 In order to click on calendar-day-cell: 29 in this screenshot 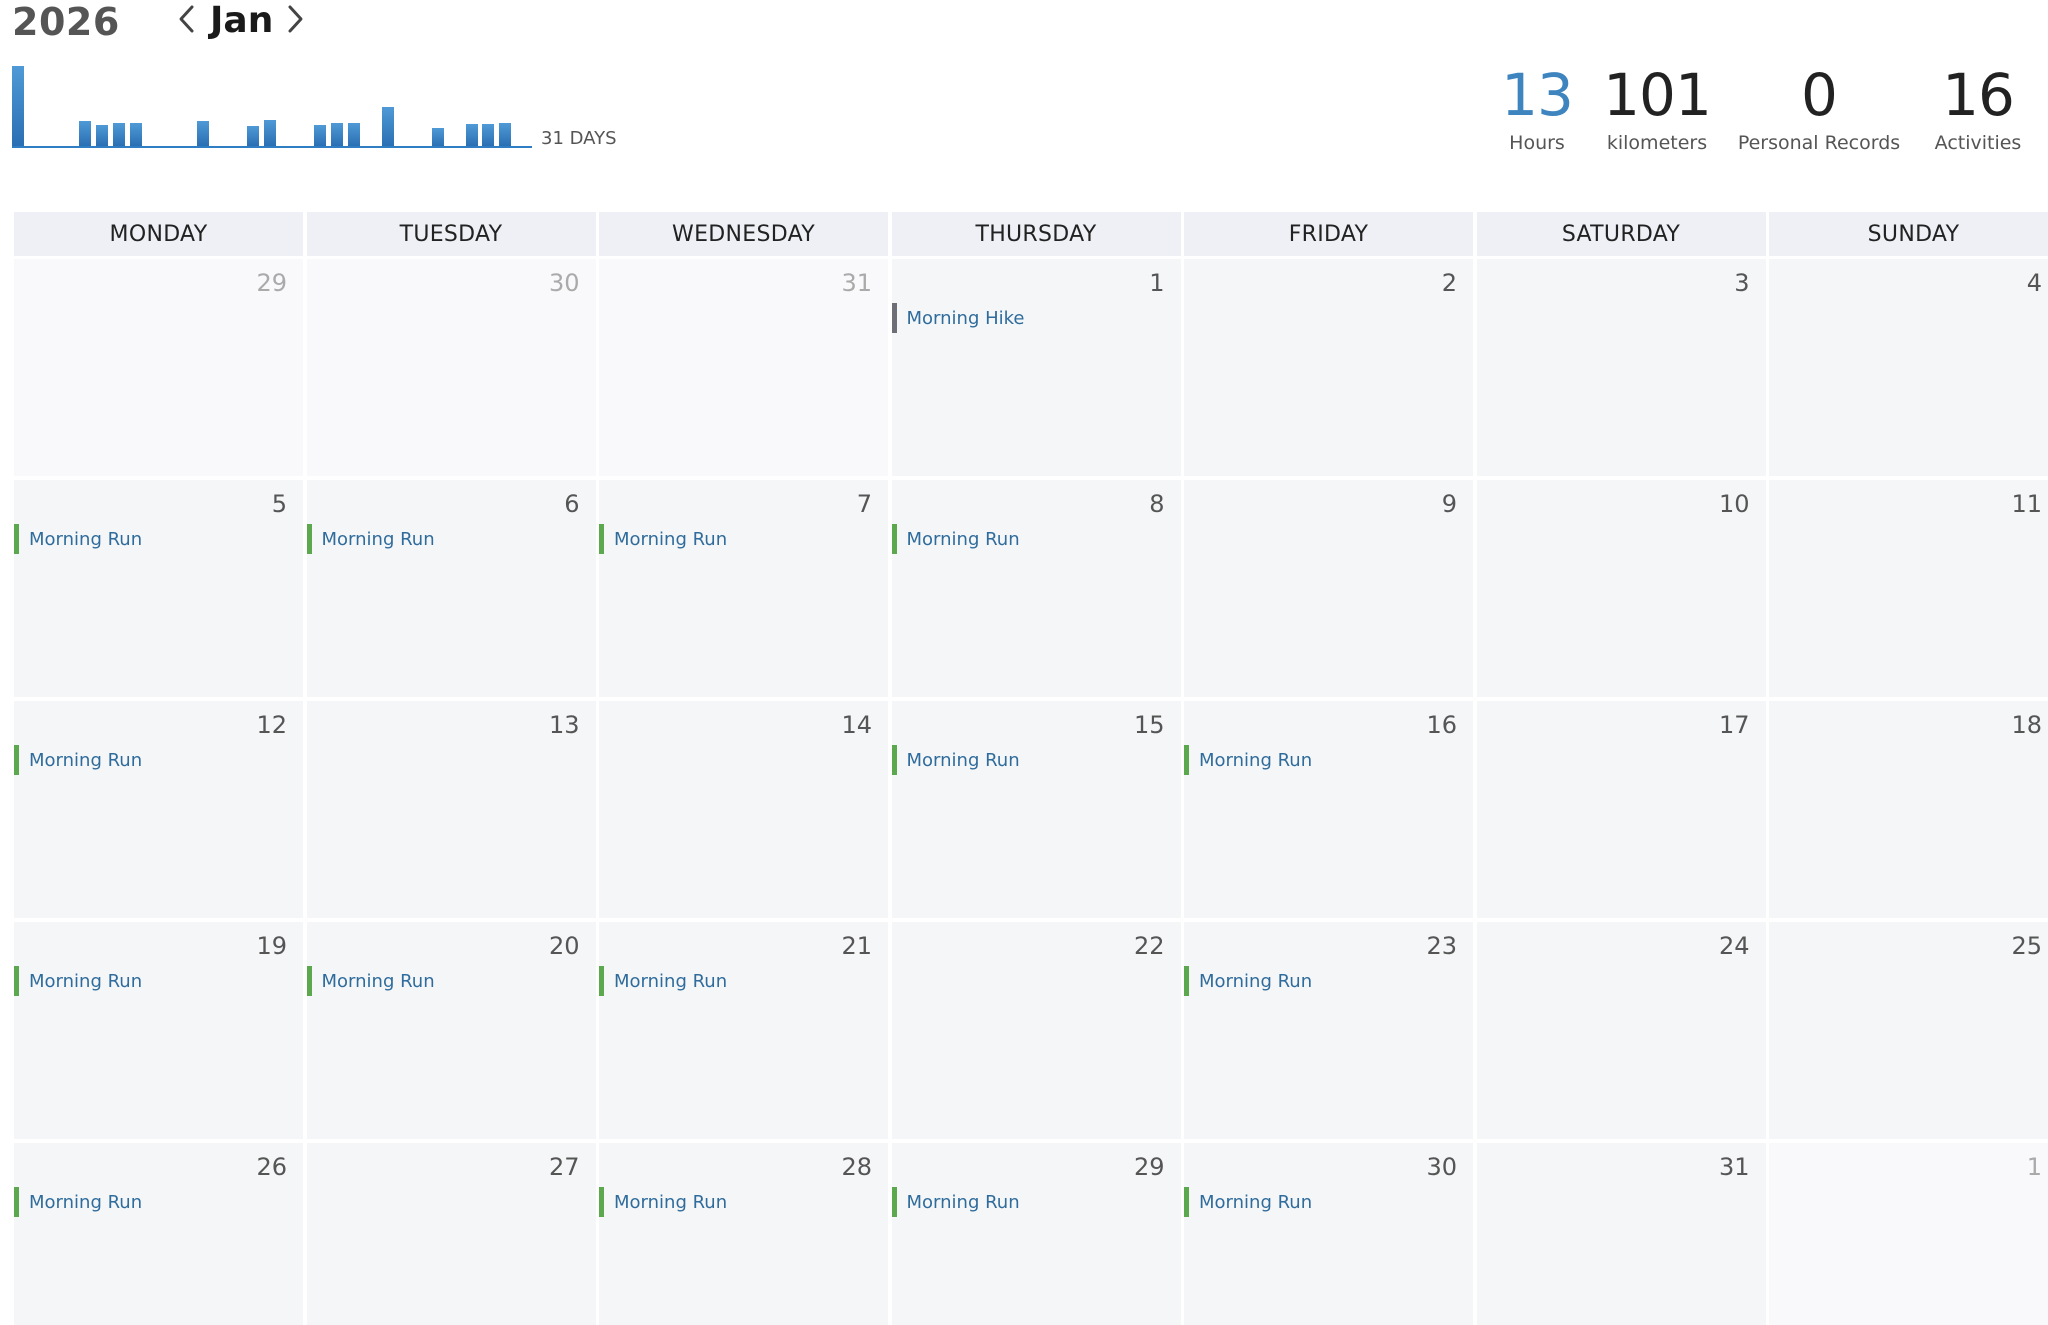, I will do `click(158, 367)`.